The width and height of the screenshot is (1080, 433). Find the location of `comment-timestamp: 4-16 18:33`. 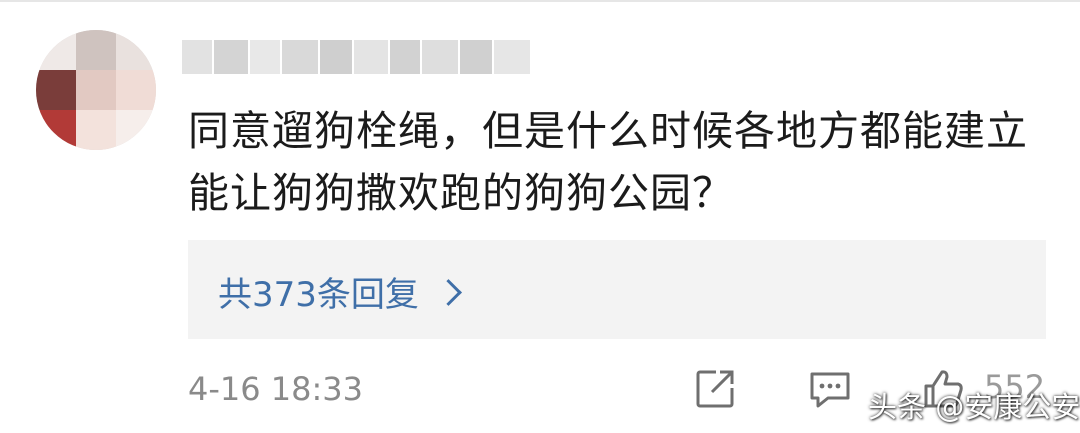

comment-timestamp: 4-16 18:33 is located at coordinates (276, 389).